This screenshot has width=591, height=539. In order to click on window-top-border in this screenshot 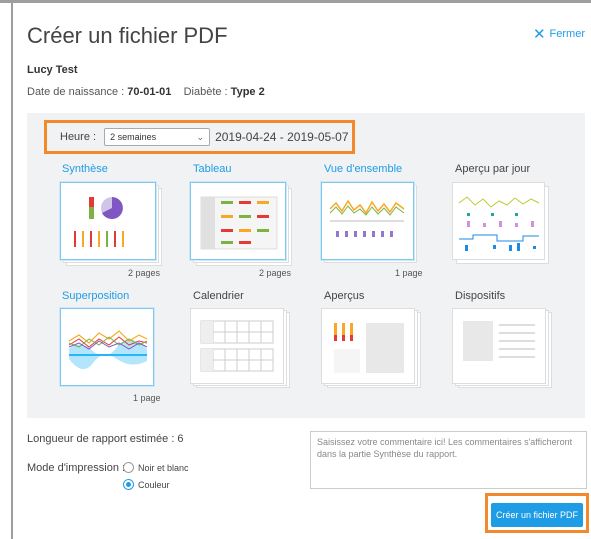, I will do `click(295, 1)`.